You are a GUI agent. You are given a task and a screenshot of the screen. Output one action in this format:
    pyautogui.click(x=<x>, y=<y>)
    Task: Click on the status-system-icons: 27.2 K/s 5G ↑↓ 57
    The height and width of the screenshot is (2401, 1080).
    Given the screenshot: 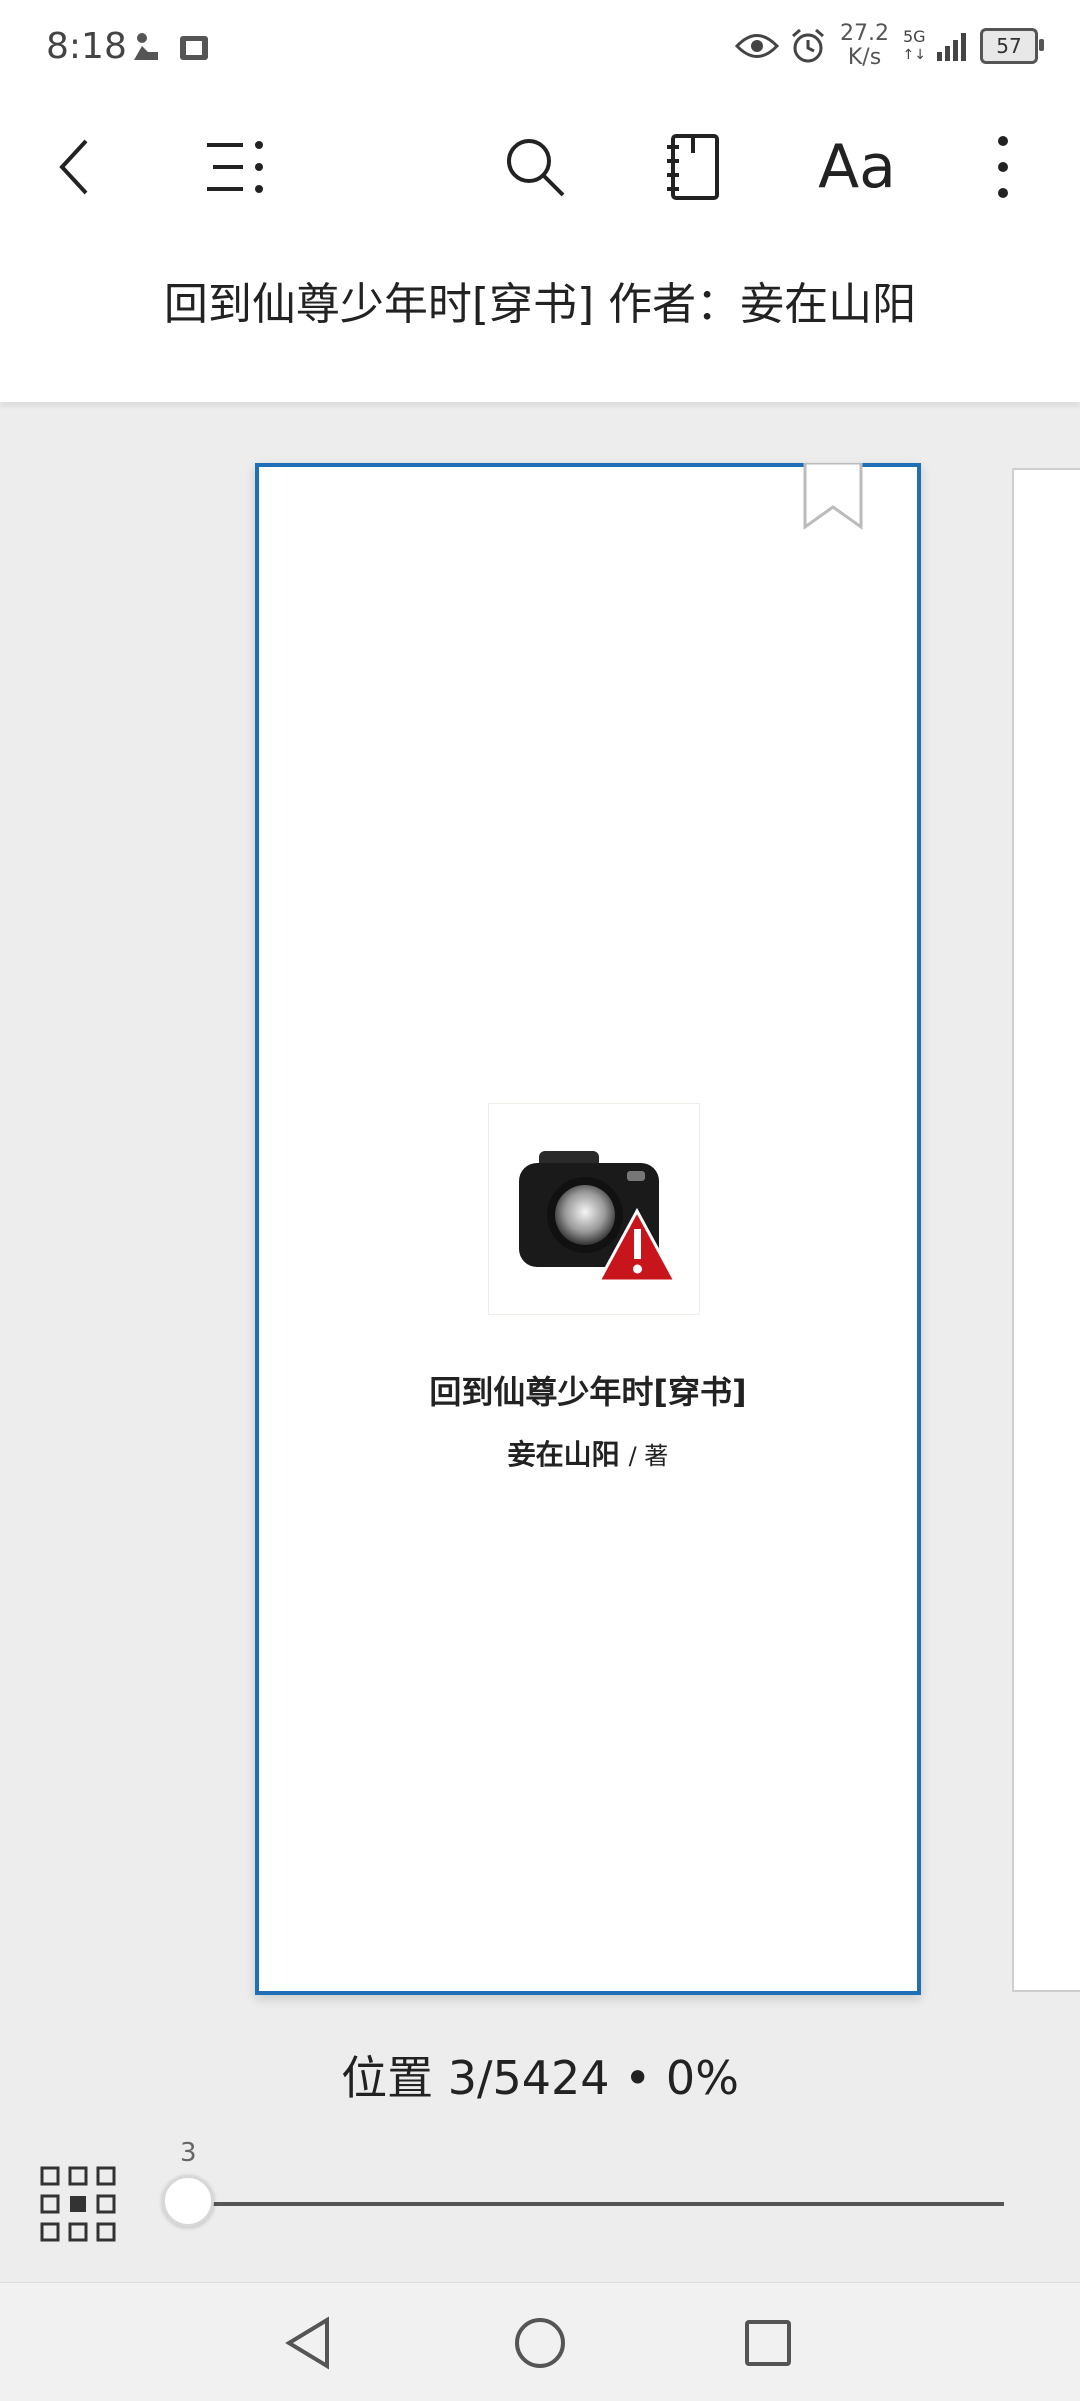 What is the action you would take?
    pyautogui.click(x=889, y=46)
    